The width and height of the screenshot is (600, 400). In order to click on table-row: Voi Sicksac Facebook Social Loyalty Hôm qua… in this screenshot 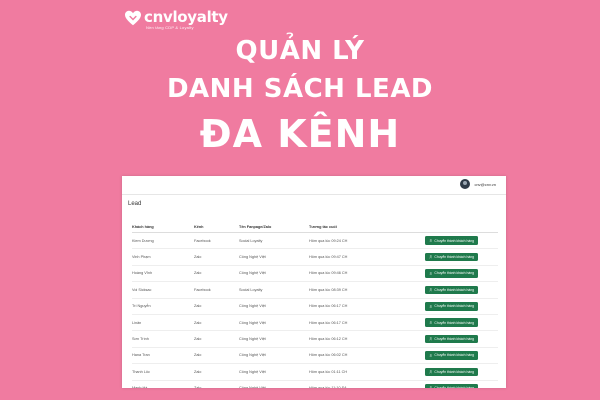, I will do `click(315, 290)`.